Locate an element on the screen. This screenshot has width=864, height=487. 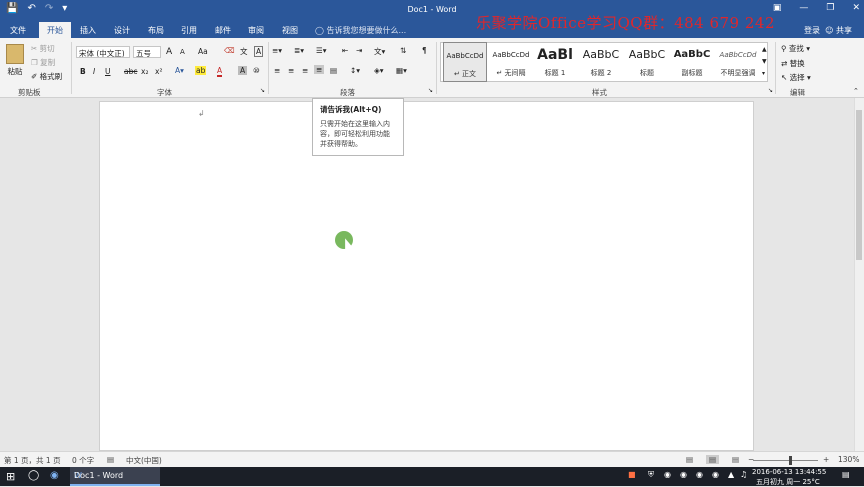
tab-insert: 插入 is located at coordinates (88, 30).